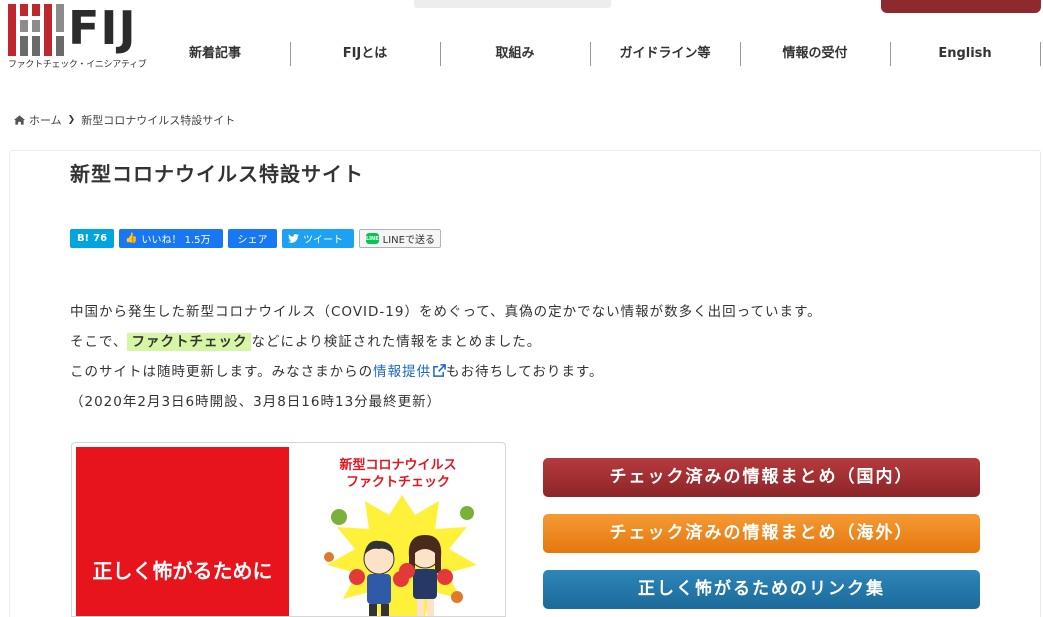  I want to click on facebook-like-label: いいね！ 1.5万, so click(176, 240).